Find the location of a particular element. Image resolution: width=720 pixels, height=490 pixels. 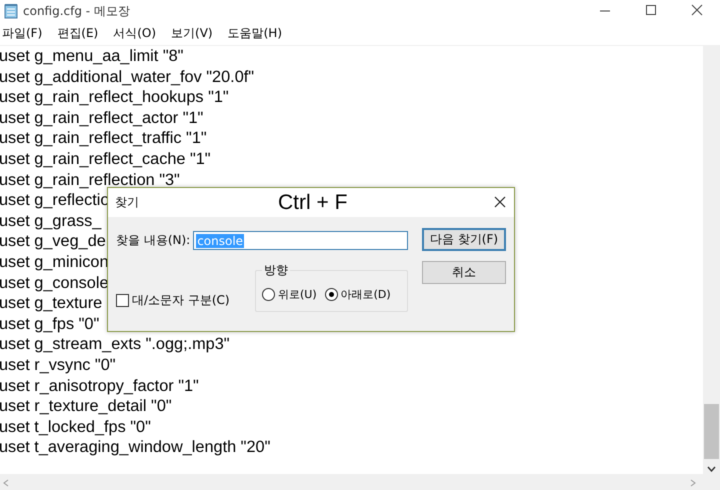

text-line: uset g_texture is located at coordinates (51, 303).